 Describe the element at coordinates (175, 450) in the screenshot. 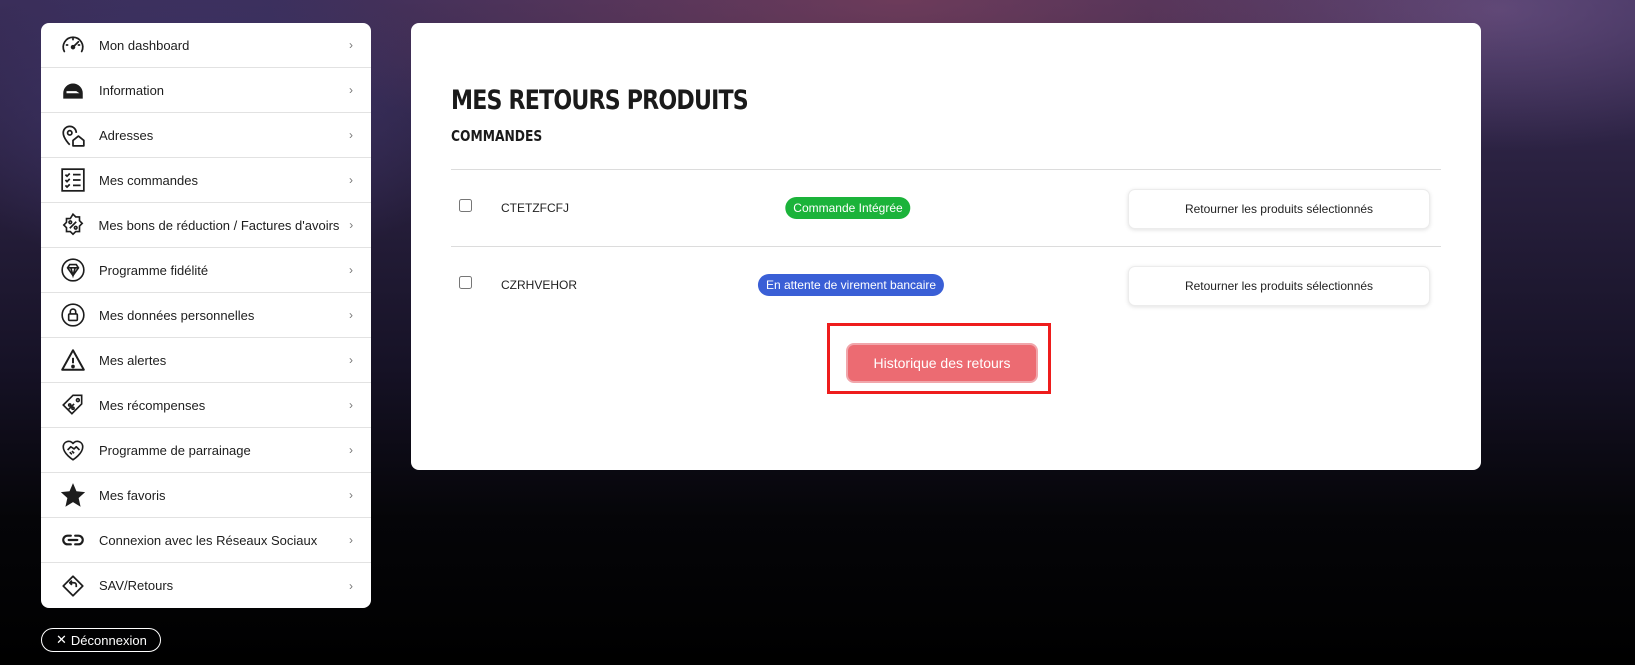

I see `sidebar-item-label: Programme de parrainage` at that location.